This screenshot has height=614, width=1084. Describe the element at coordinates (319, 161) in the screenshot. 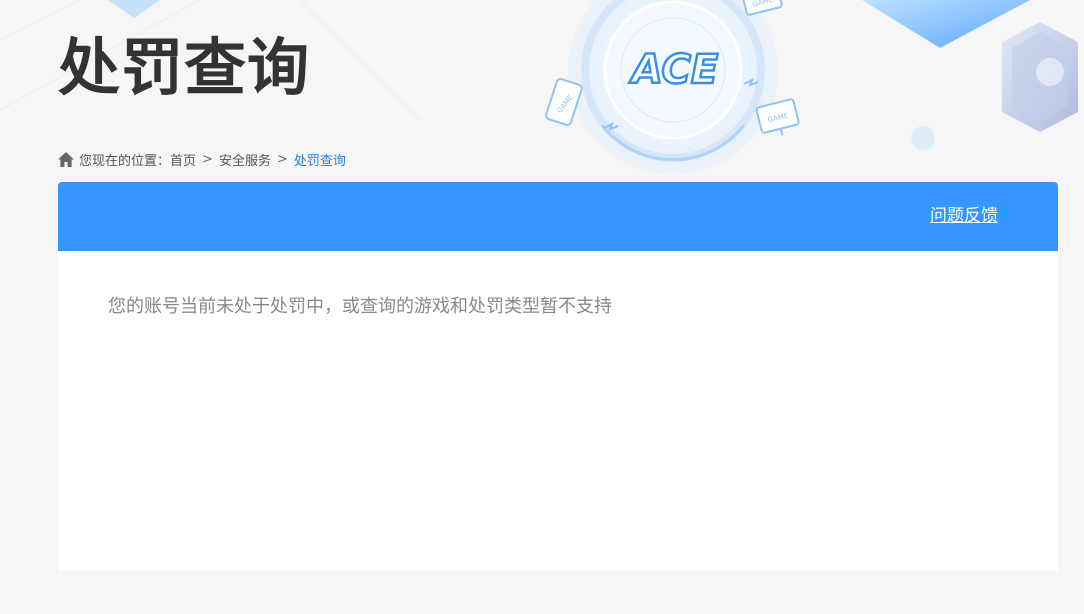

I see `breadcrumb-current: 处罚查询` at that location.